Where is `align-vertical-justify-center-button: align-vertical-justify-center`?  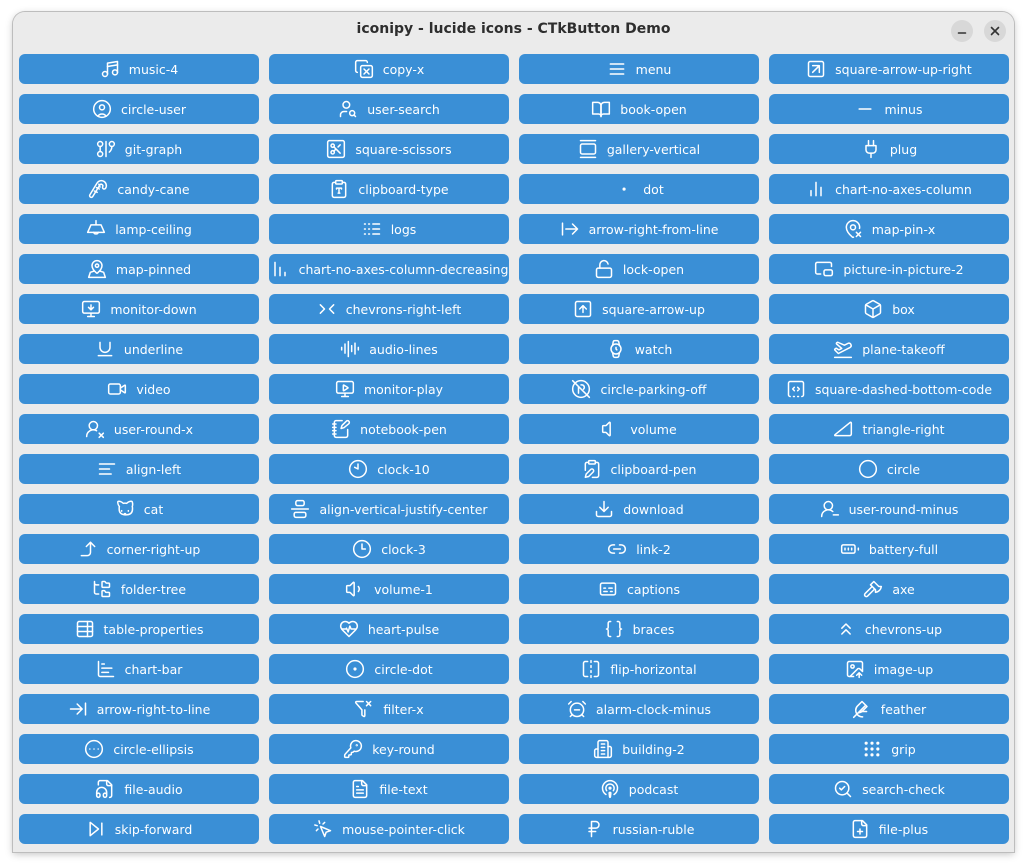 align-vertical-justify-center-button: align-vertical-justify-center is located at coordinates (389, 509).